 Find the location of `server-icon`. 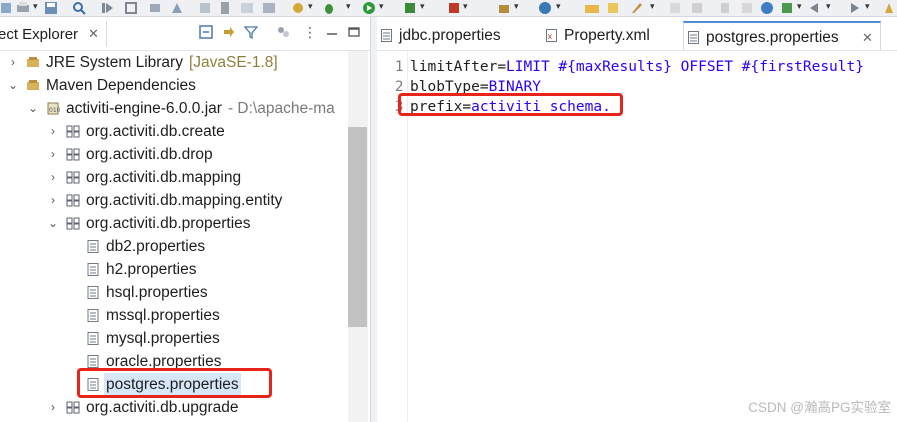

server-icon is located at coordinates (225, 8).